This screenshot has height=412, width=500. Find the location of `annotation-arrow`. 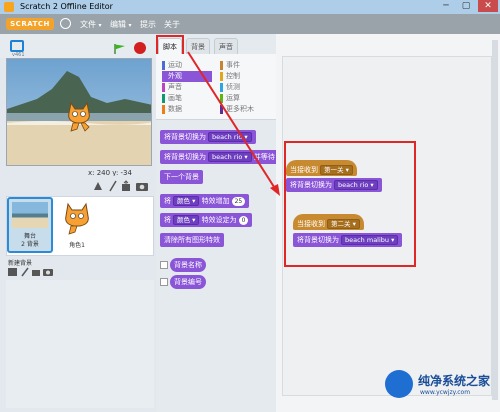

annotation-arrow is located at coordinates (233, 123).